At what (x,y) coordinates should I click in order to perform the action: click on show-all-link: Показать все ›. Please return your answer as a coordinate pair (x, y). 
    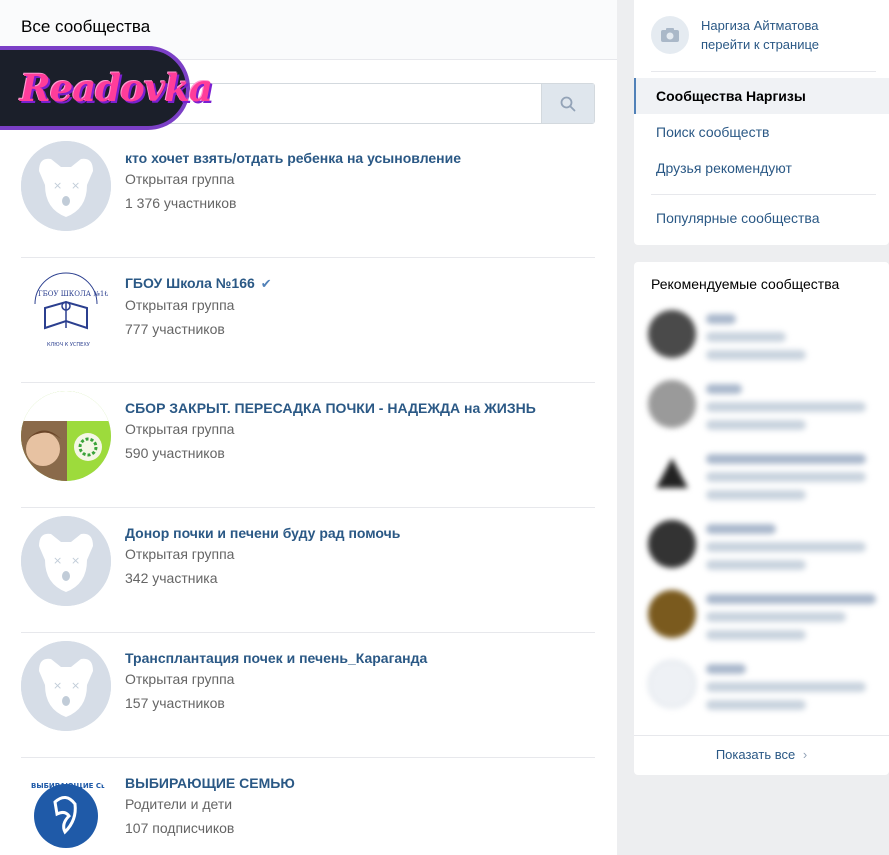
    Looking at the image, I should click on (761, 755).